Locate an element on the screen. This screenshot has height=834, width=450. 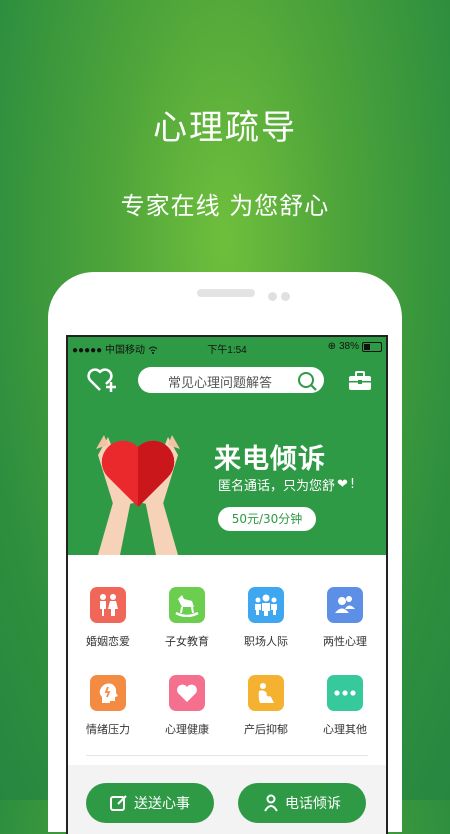
banner-title: 来电倾诉 is located at coordinates (270, 459).